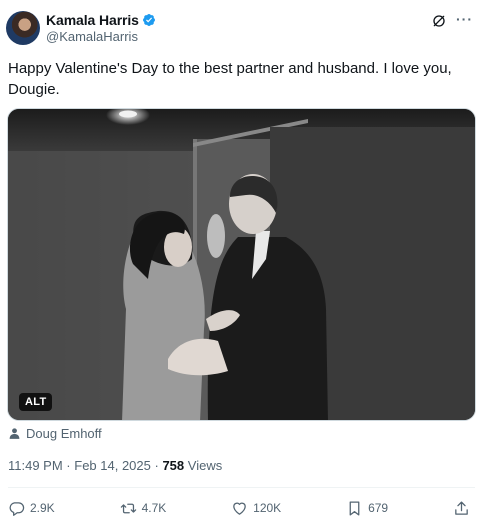  I want to click on author-name-row: Kamala Harris, so click(101, 20).